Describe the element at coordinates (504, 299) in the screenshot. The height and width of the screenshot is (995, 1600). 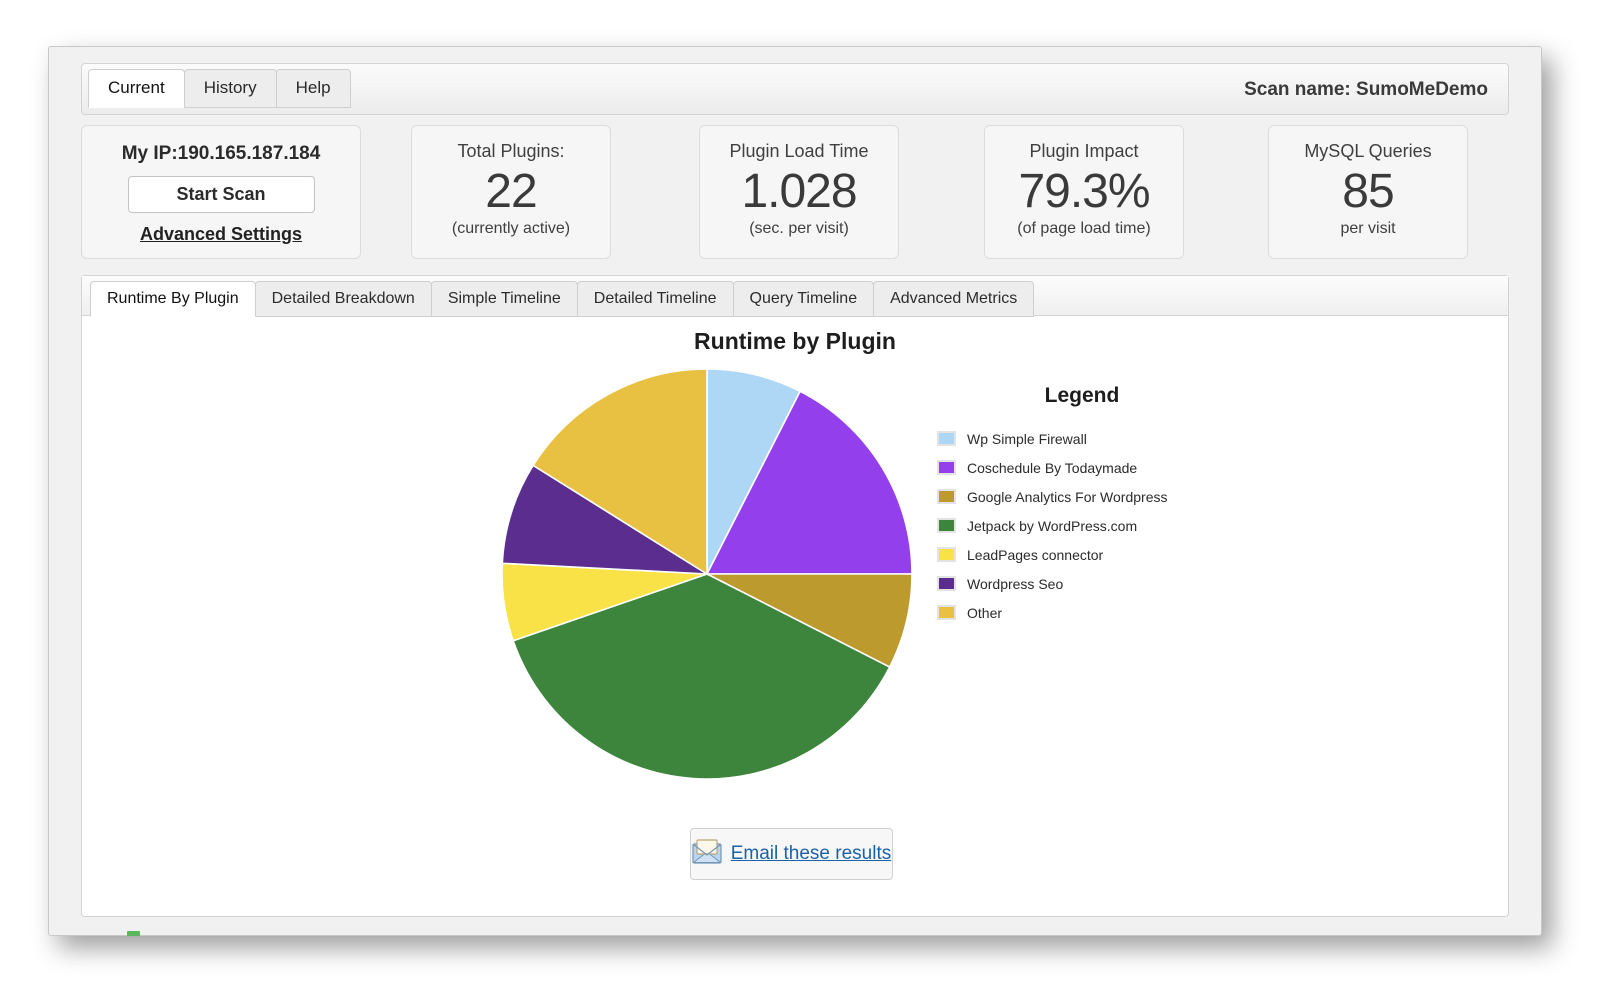
I see `tab-simple-timeline: Simple Timeline` at that location.